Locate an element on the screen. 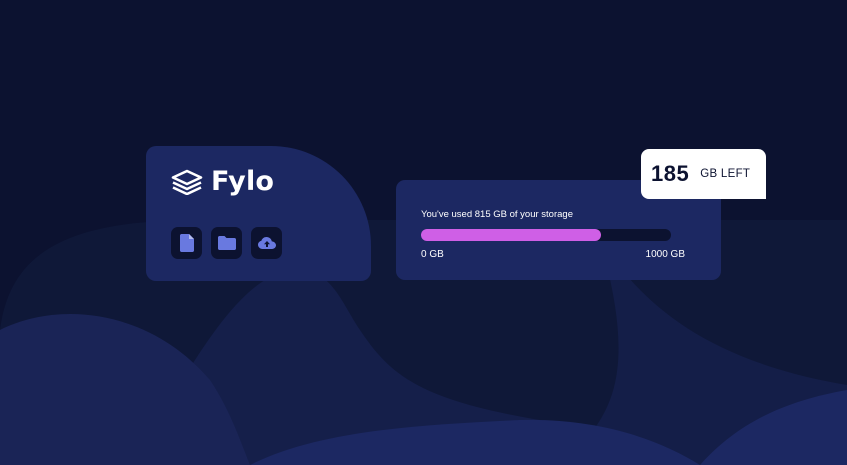 The width and height of the screenshot is (847, 465). folder-button is located at coordinates (226, 243).